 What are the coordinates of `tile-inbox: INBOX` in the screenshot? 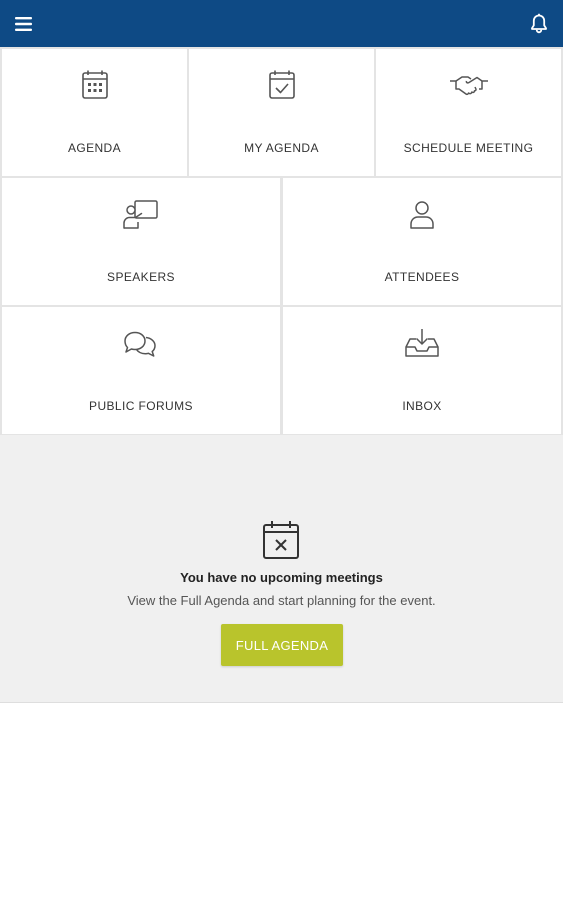 It's located at (422, 370).